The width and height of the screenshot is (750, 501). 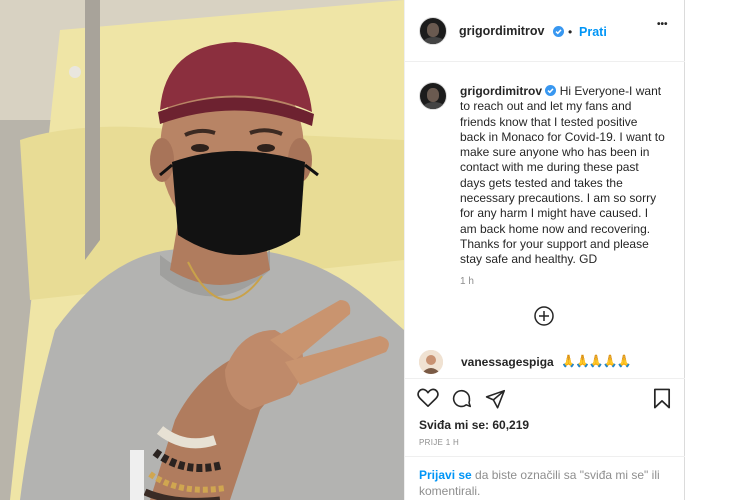 What do you see at coordinates (431, 362) in the screenshot?
I see `commenter-avatar` at bounding box center [431, 362].